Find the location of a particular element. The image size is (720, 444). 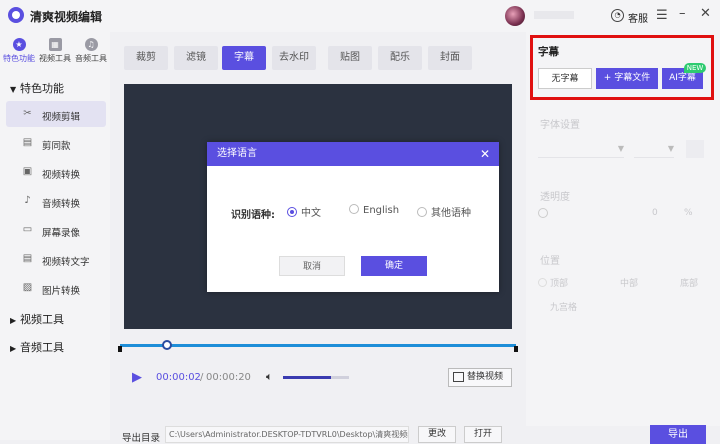

image-icon: ▨ is located at coordinates (27, 287).